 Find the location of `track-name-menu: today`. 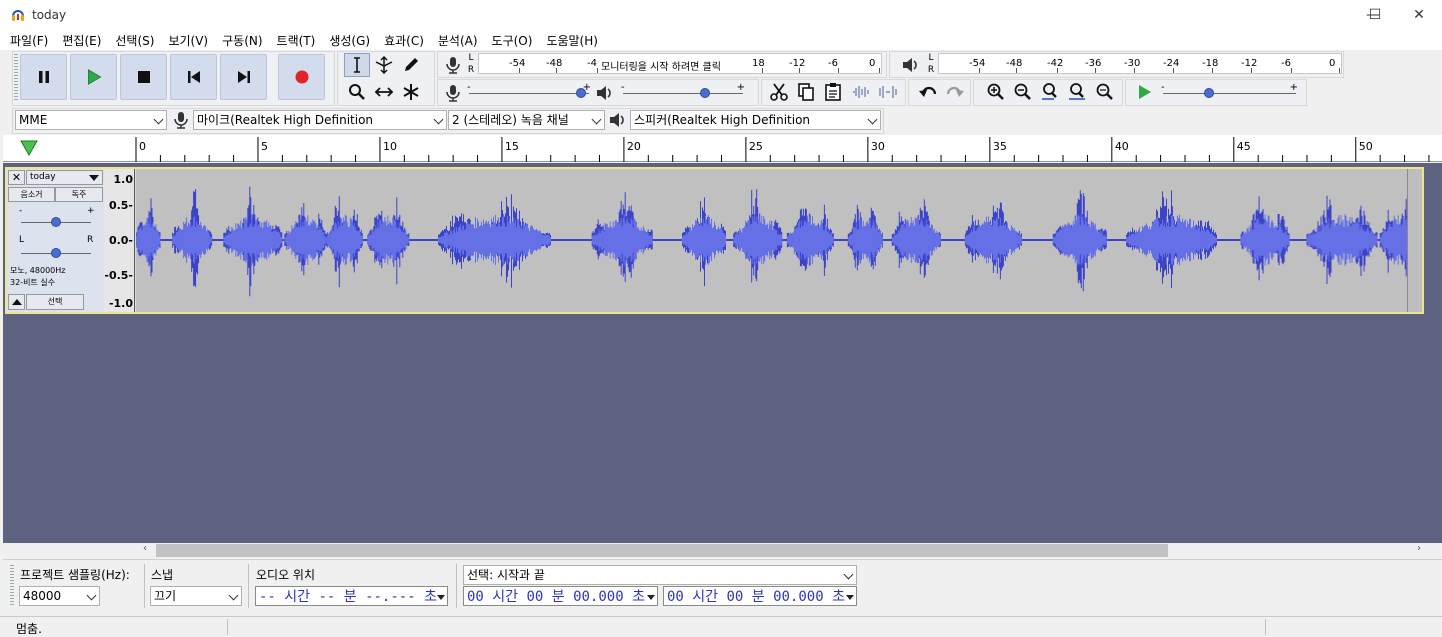

track-name-menu: today is located at coordinates (64, 177).